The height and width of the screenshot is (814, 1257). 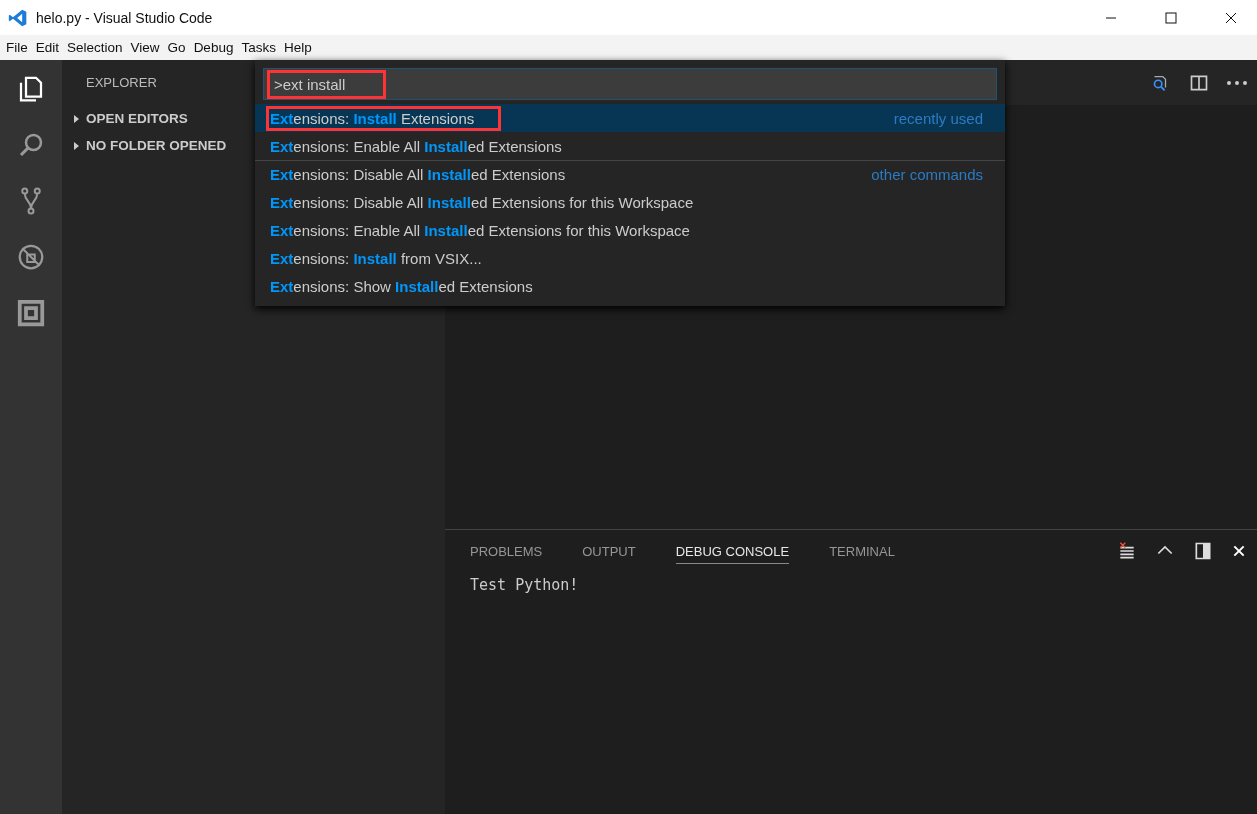 I want to click on command-input: >ext install, so click(x=630, y=84).